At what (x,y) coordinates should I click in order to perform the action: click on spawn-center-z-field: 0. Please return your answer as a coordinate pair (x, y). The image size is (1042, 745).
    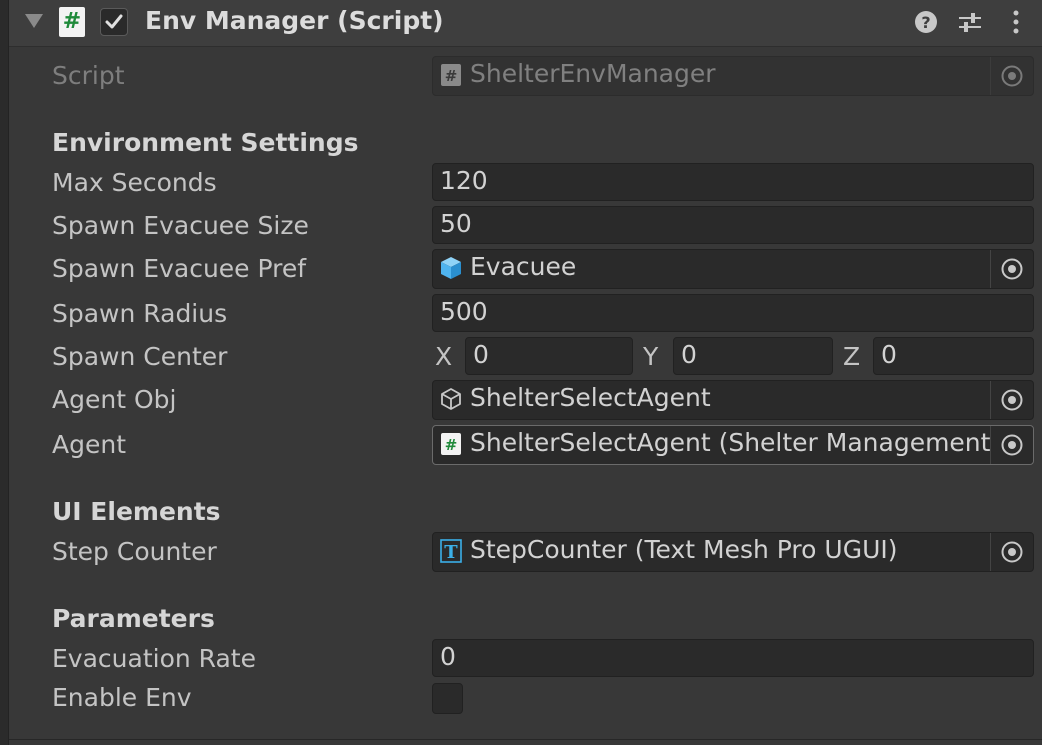
    Looking at the image, I should click on (953, 356).